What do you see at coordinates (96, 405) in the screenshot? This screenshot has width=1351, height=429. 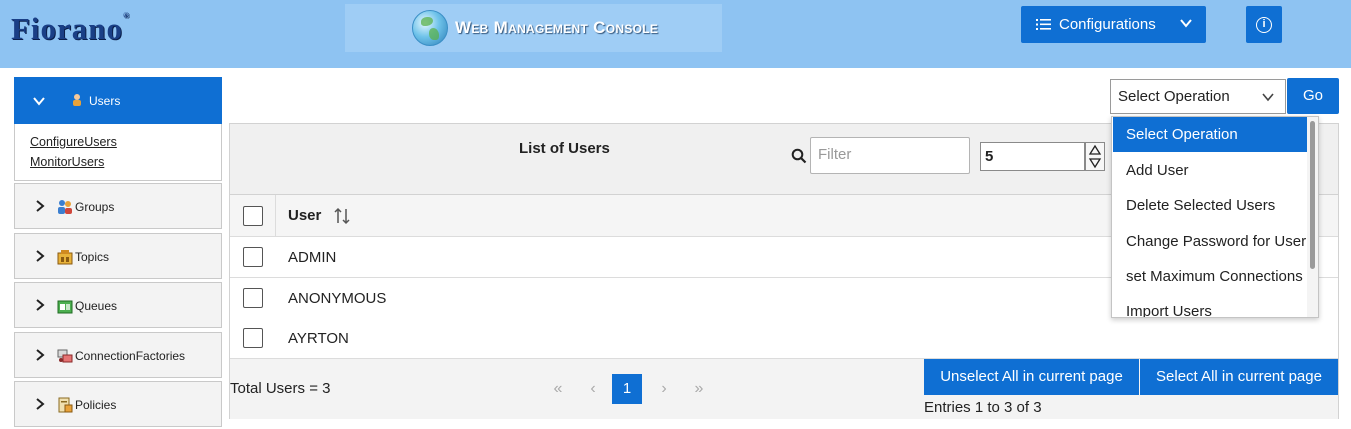 I see `sidebar-item-label: Policies` at bounding box center [96, 405].